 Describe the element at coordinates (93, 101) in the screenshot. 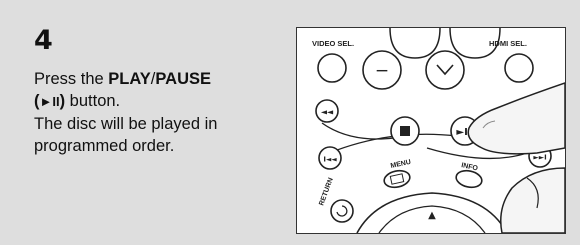

I see `instruction-button-text: button.` at that location.